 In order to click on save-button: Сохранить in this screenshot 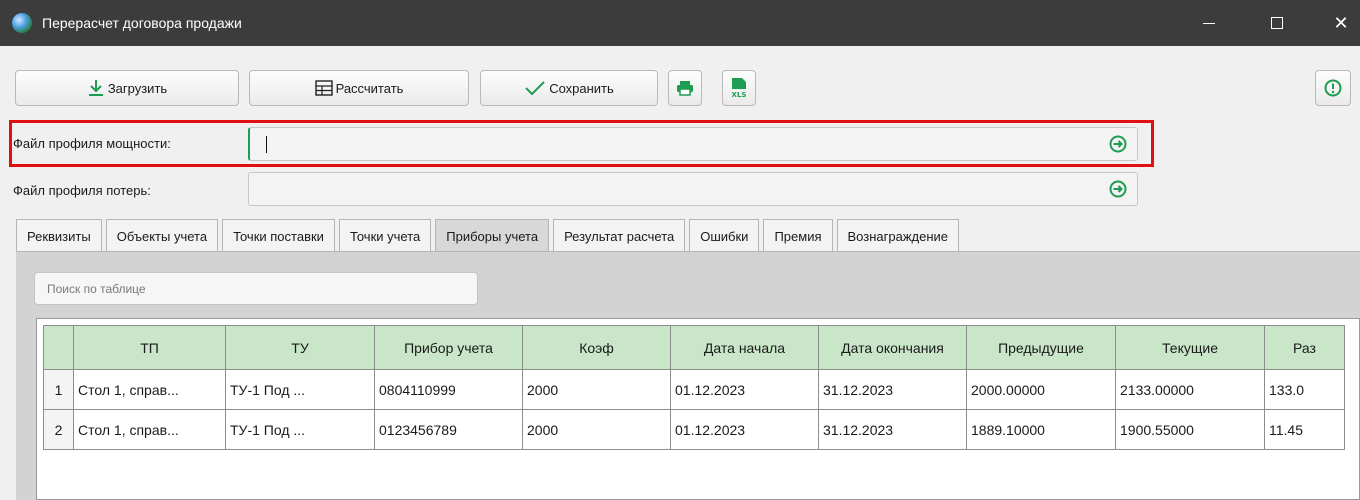, I will do `click(569, 88)`.